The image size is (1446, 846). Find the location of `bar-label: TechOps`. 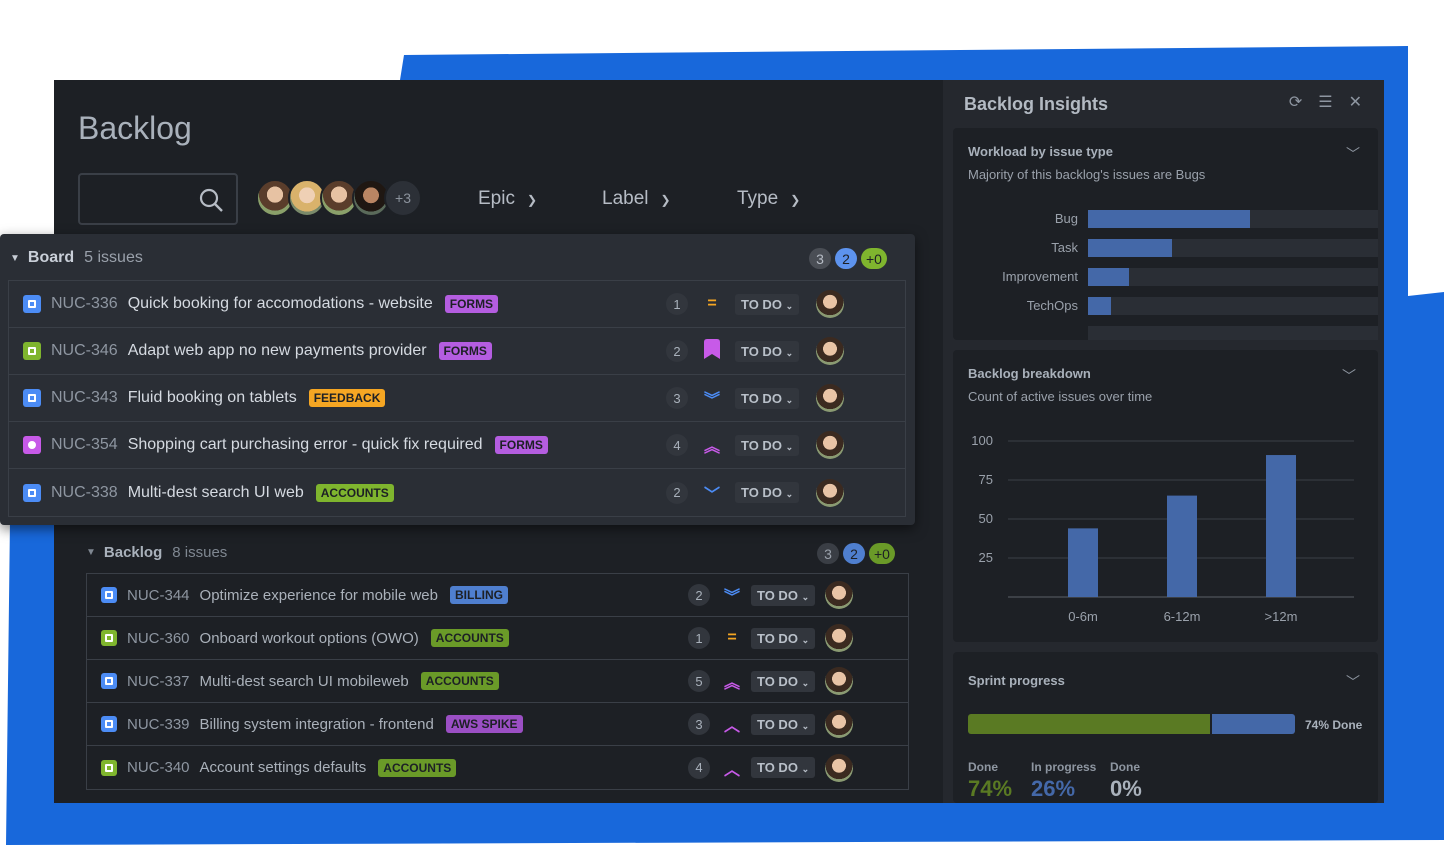

bar-label: TechOps is located at coordinates (1052, 305).